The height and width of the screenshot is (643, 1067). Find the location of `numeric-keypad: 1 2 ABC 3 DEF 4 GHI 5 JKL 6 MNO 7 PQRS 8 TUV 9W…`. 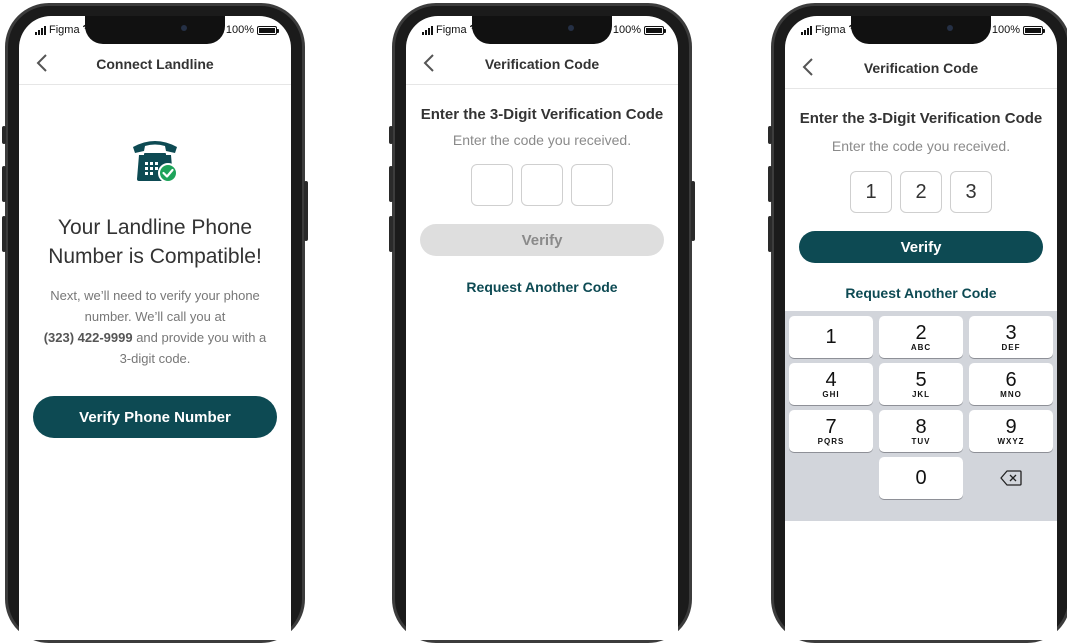

numeric-keypad: 1 2 ABC 3 DEF 4 GHI 5 JKL 6 MNO 7 PQRS 8 TUV 9W… is located at coordinates (921, 416).